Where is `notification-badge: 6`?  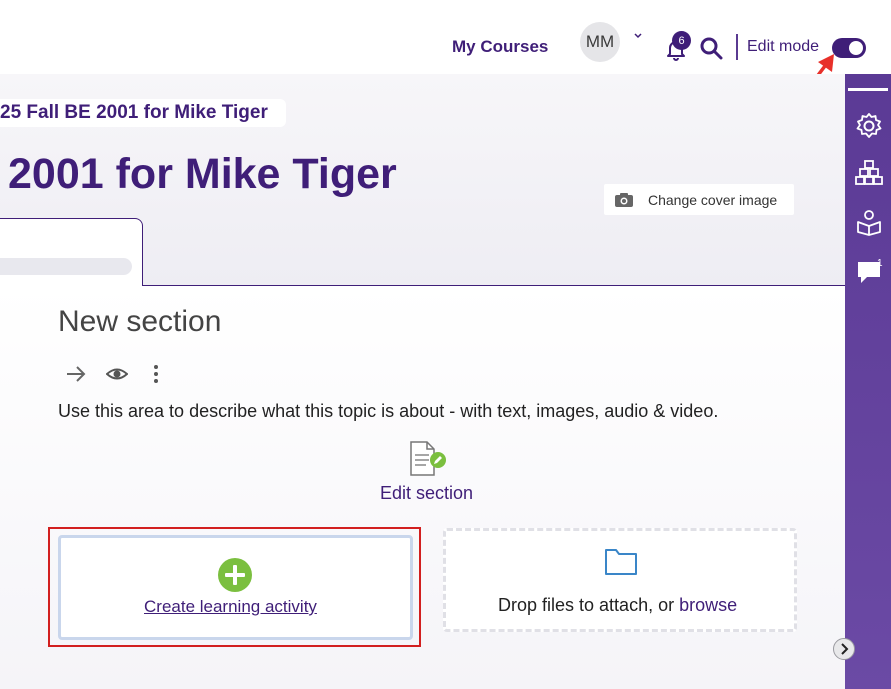
notification-badge: 6 is located at coordinates (681, 40).